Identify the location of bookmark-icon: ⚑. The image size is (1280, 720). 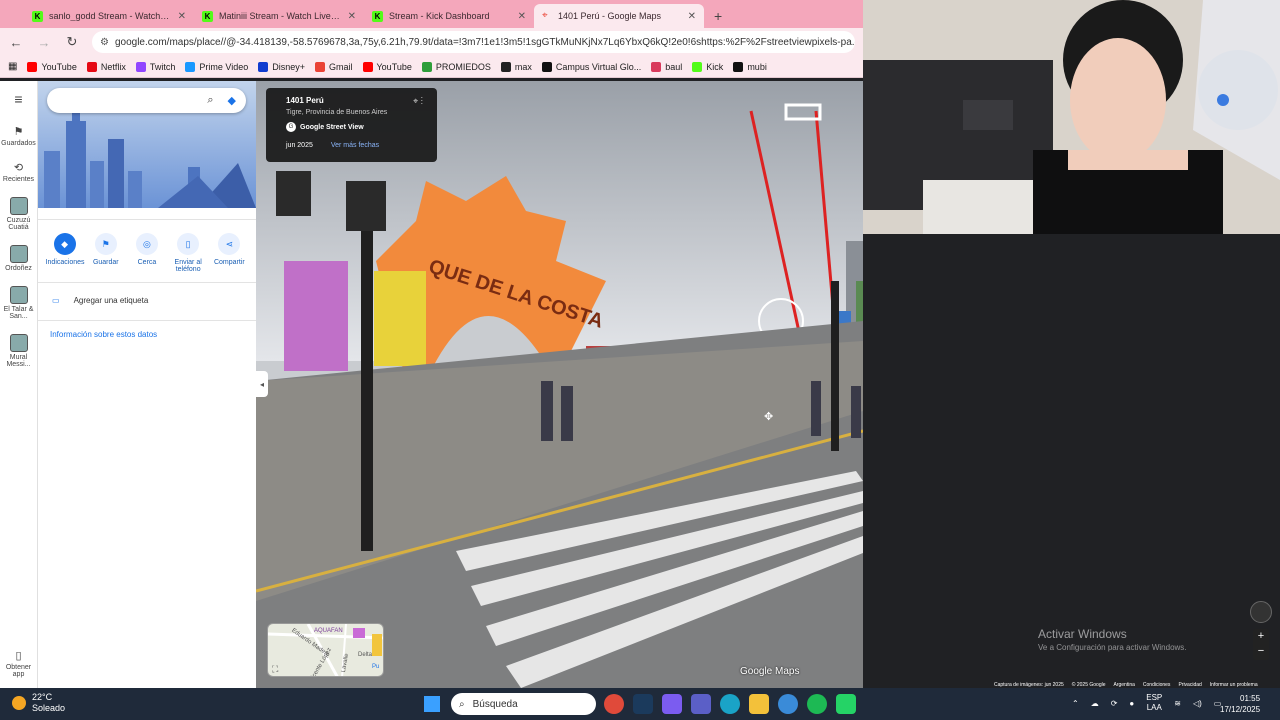
(105, 244).